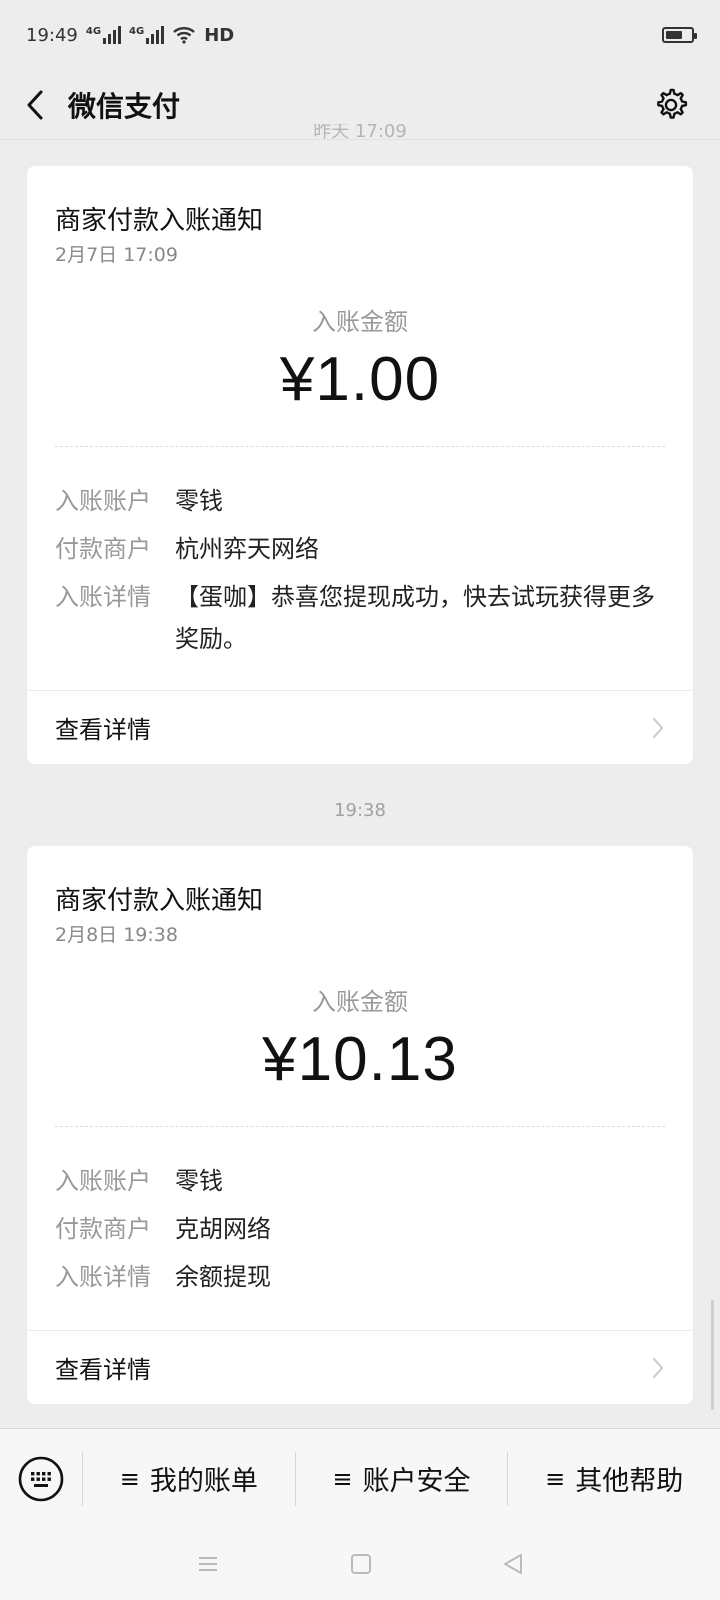 This screenshot has height=1600, width=720. I want to click on info-value: 杭州弈天网络, so click(247, 549).